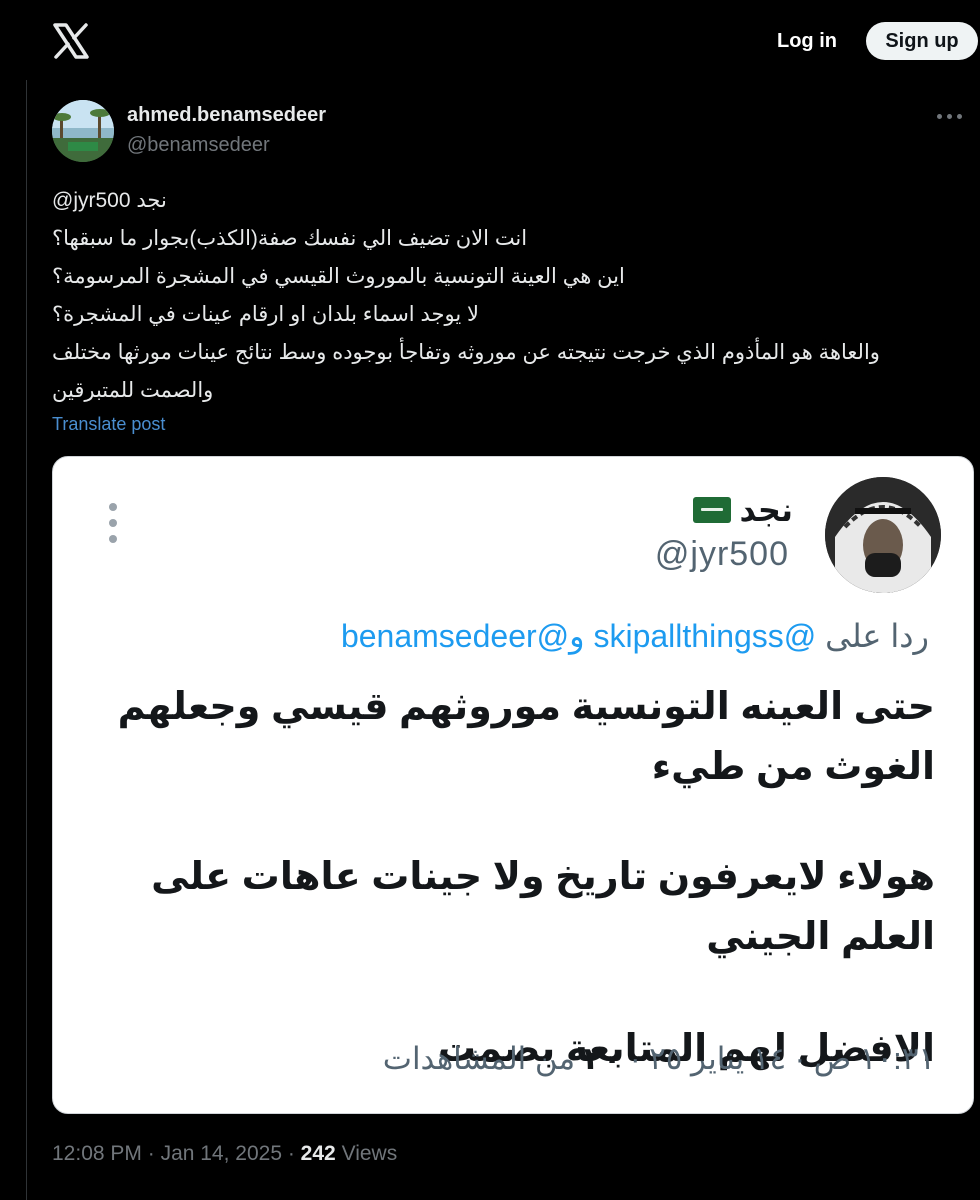  What do you see at coordinates (479, 1058) in the screenshot?
I see `embedded-views-label: من المشاهدات` at bounding box center [479, 1058].